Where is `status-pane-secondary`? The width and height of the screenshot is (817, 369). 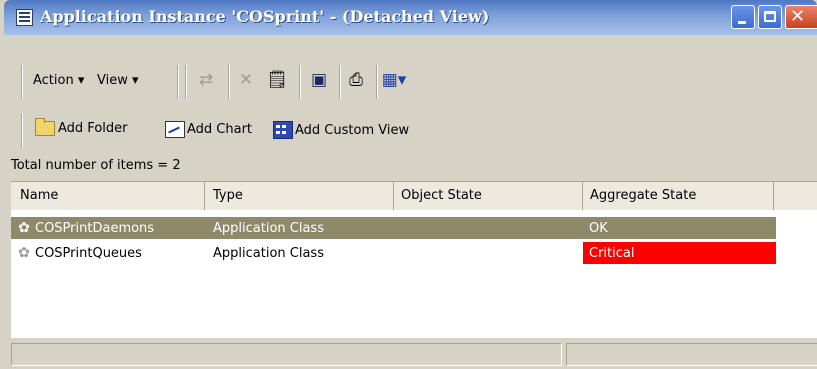 status-pane-secondary is located at coordinates (691, 354).